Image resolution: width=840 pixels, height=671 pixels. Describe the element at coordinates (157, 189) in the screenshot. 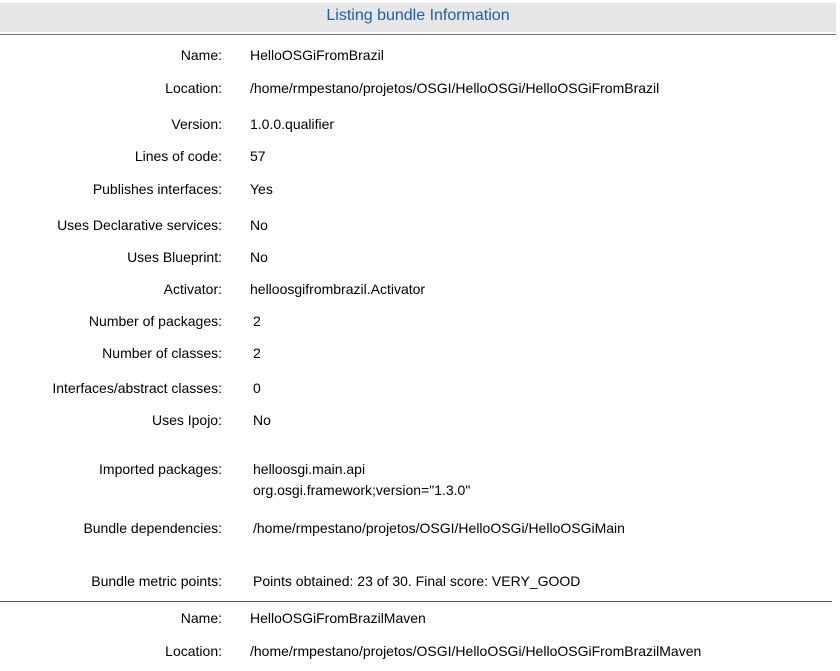

I see `publishes-interfaces-label: Publishes interfaces:` at that location.